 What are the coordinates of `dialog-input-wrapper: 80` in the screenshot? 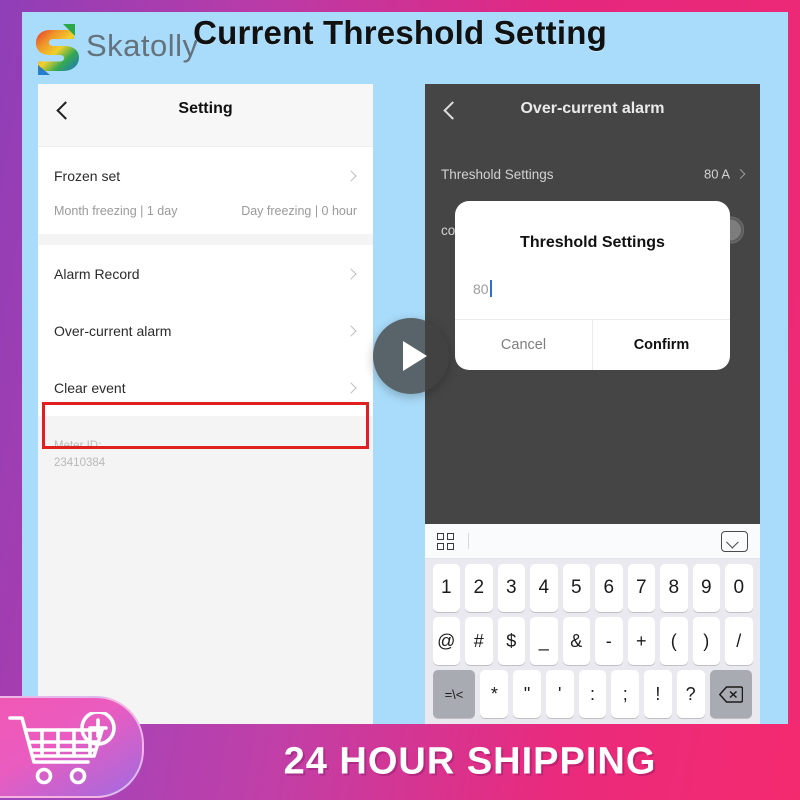 It's located at (592, 285).